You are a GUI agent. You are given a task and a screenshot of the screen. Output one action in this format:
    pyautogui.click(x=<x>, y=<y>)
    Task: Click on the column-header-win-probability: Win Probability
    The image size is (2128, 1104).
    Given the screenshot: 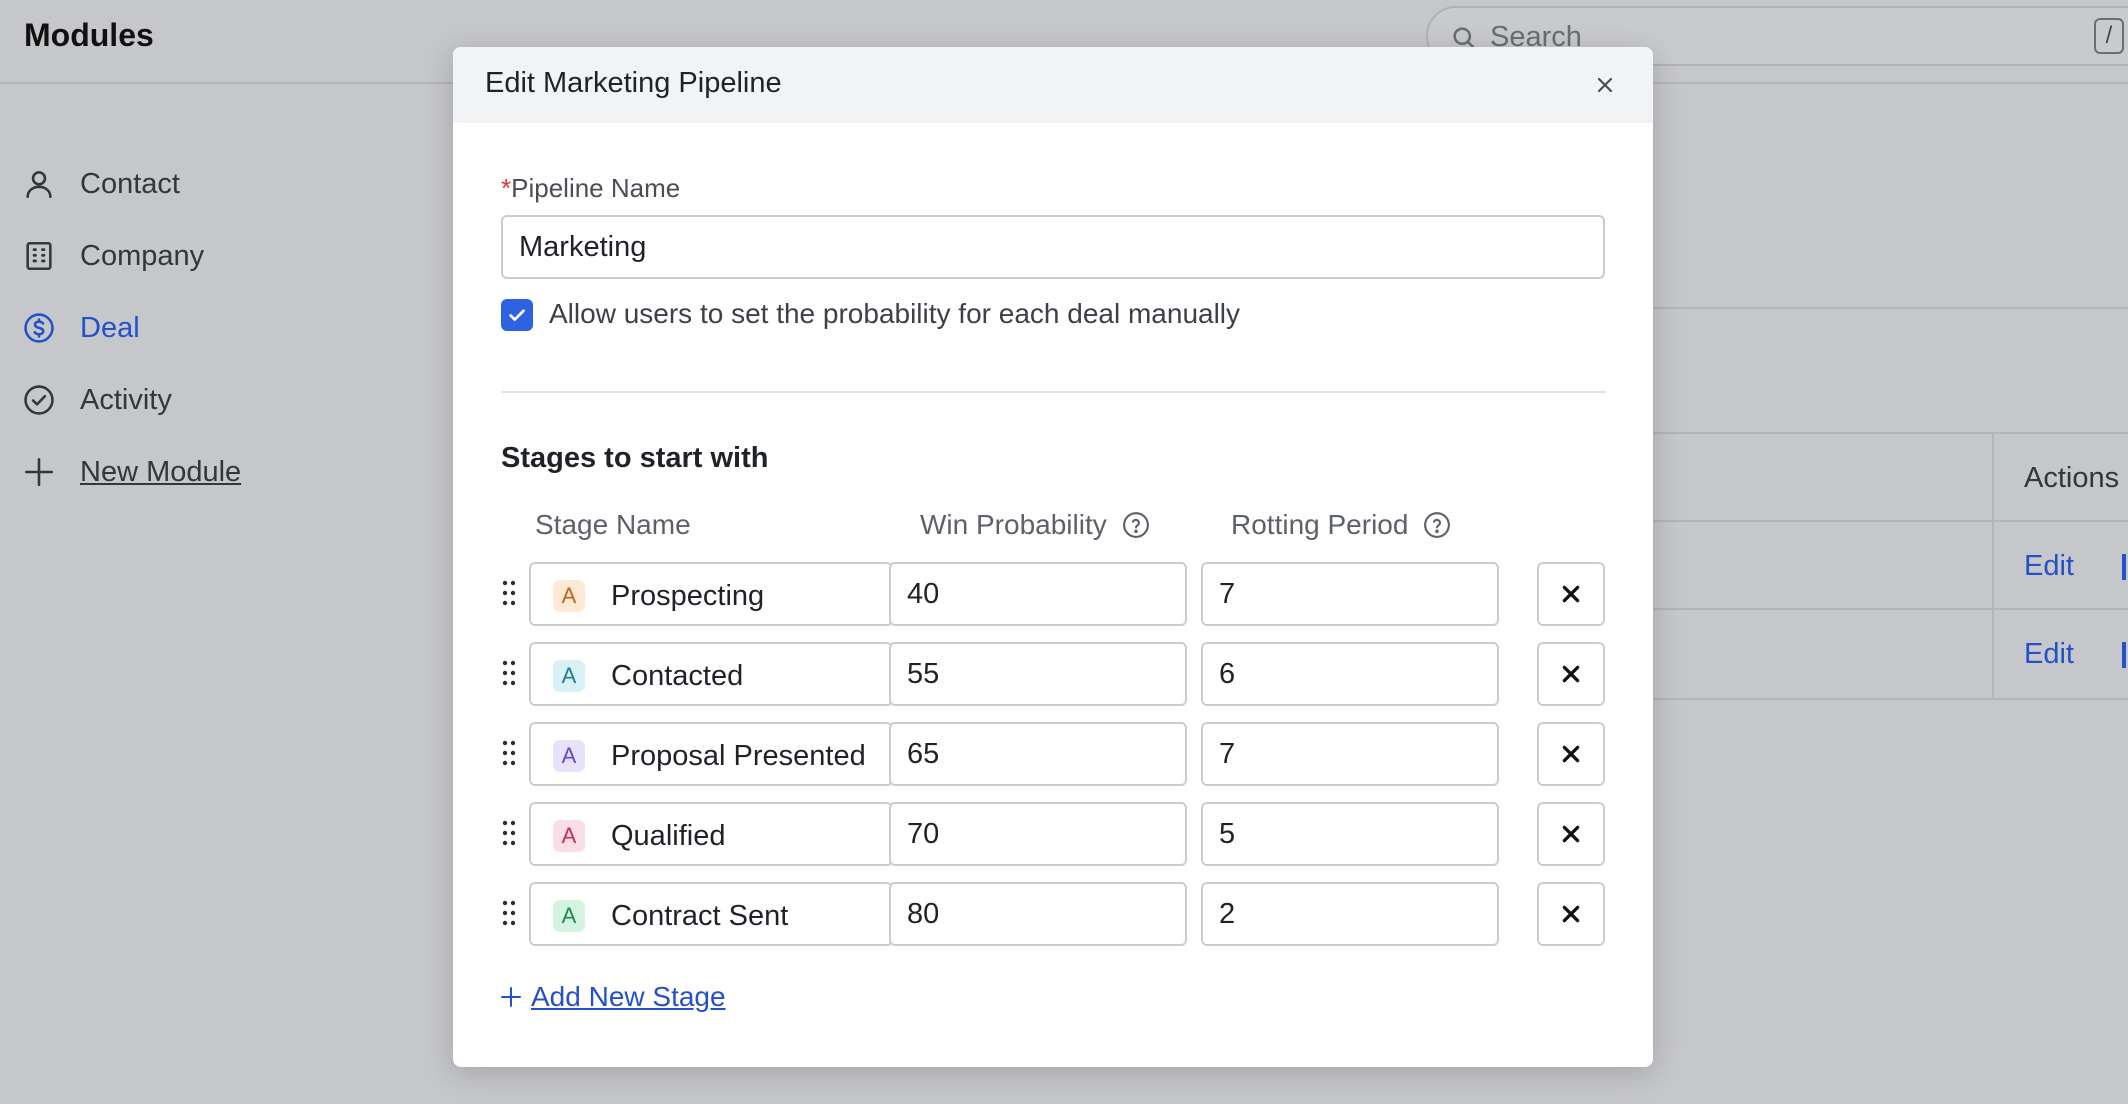 What is the action you would take?
    pyautogui.click(x=1035, y=525)
    